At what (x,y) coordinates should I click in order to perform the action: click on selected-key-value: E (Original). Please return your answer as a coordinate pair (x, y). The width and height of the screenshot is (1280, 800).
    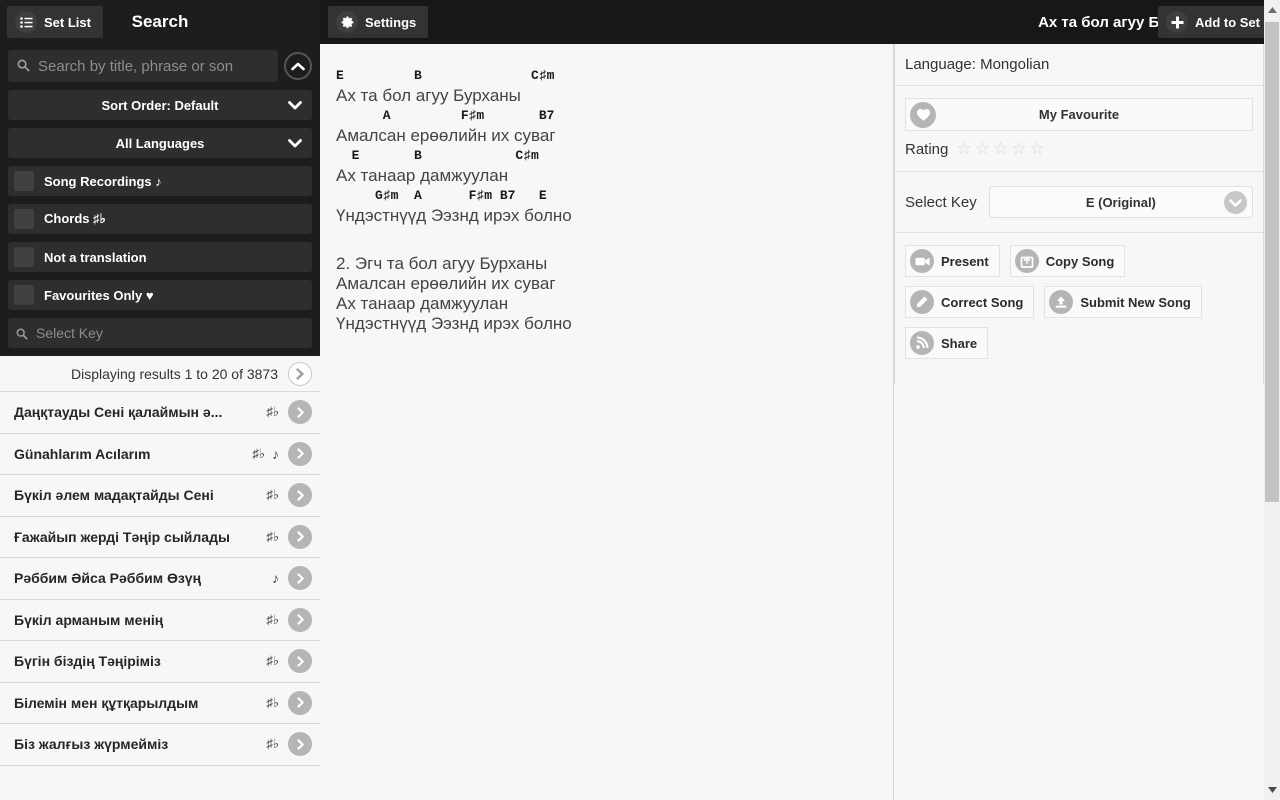
    Looking at the image, I should click on (1120, 202).